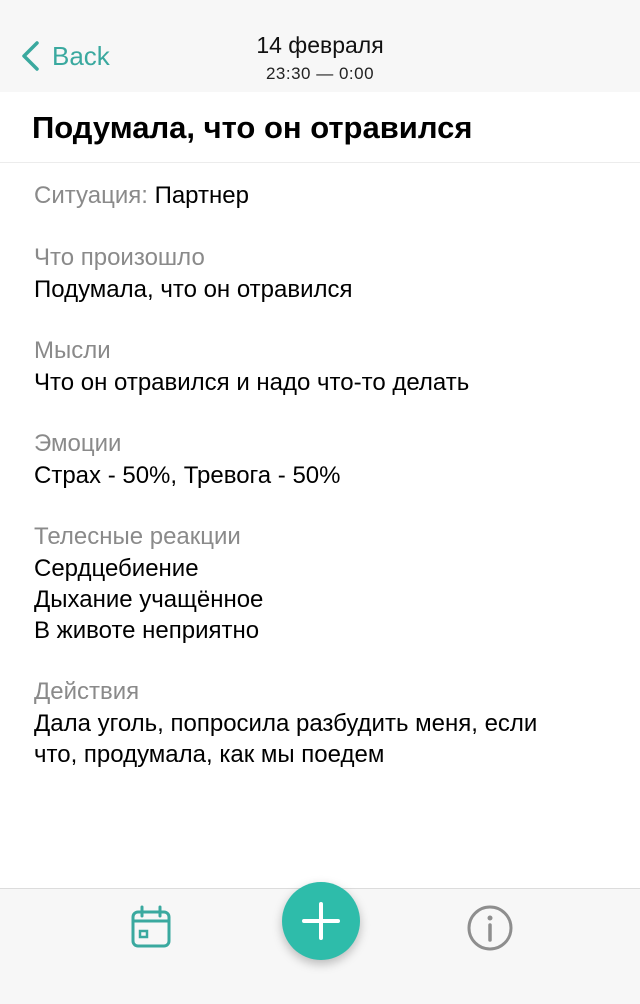  I want to click on tab-info, so click(490, 928).